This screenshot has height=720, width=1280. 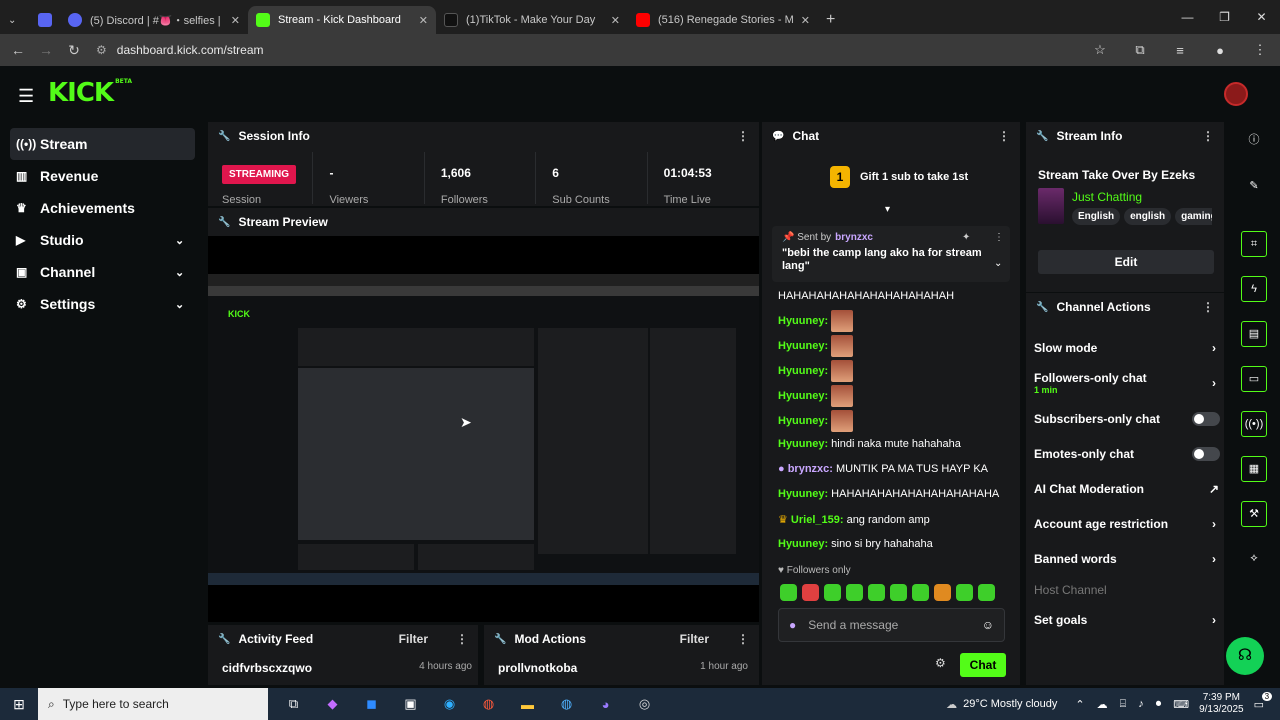 I want to click on store-icon: ▣, so click(x=410, y=704).